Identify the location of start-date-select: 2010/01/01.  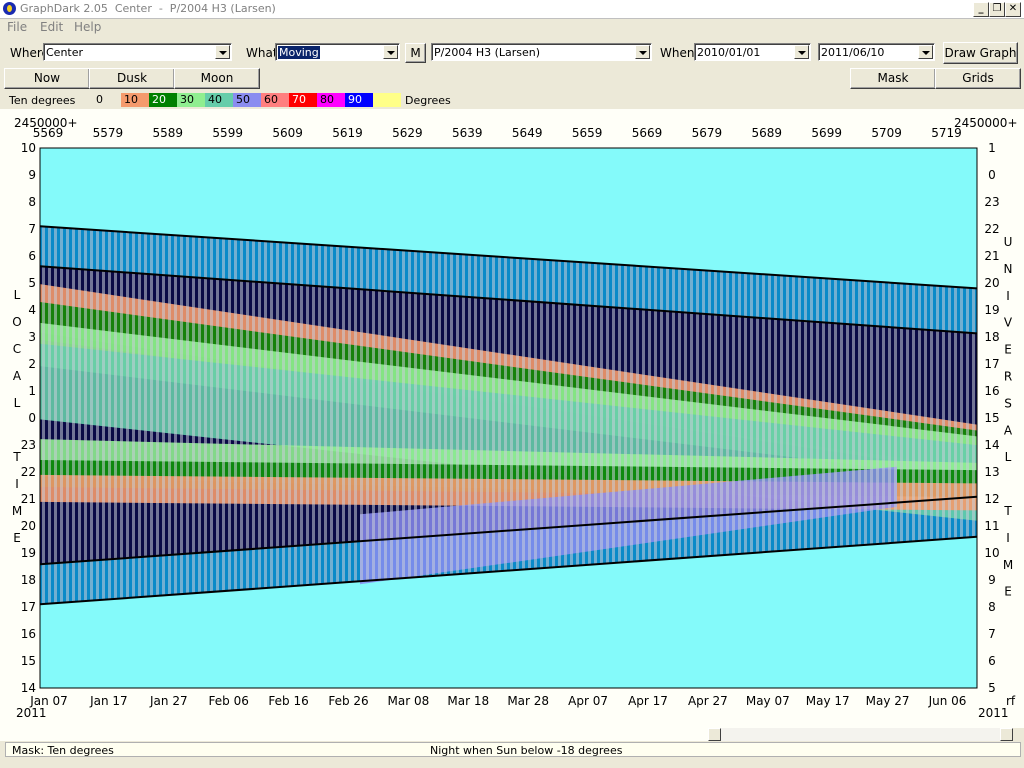
(752, 52).